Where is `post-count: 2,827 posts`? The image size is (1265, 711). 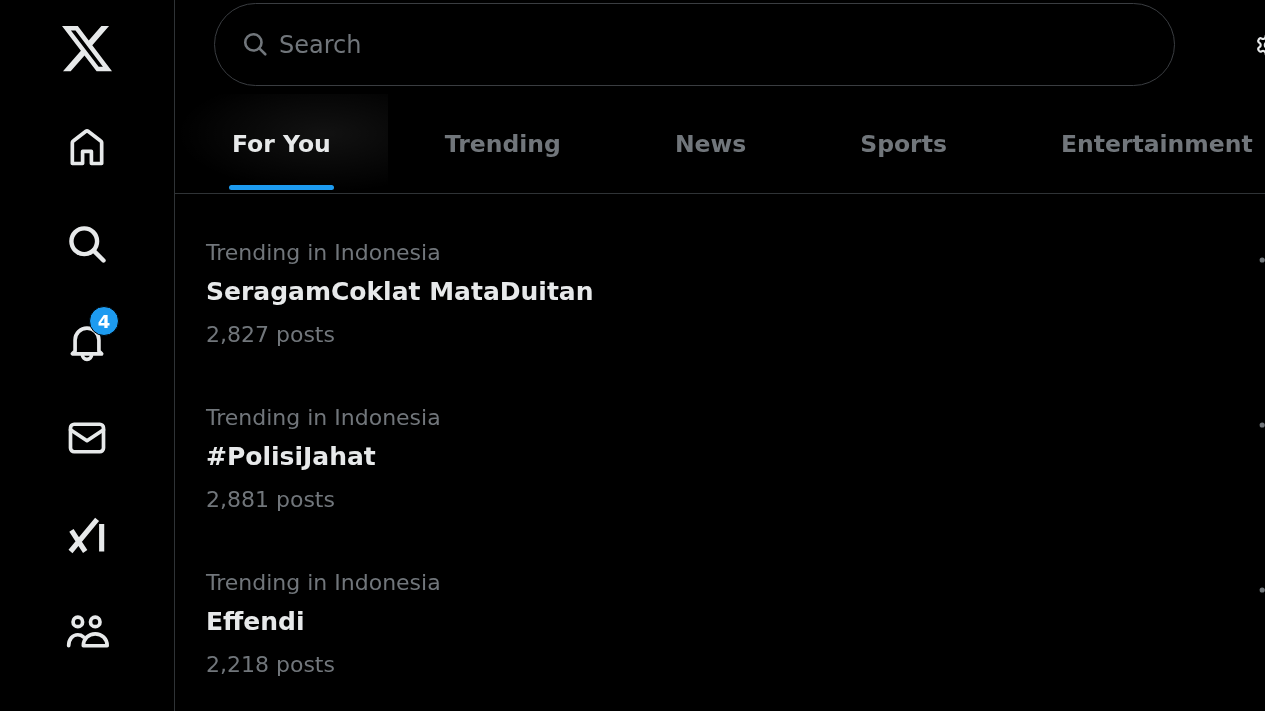 post-count: 2,827 posts is located at coordinates (270, 335).